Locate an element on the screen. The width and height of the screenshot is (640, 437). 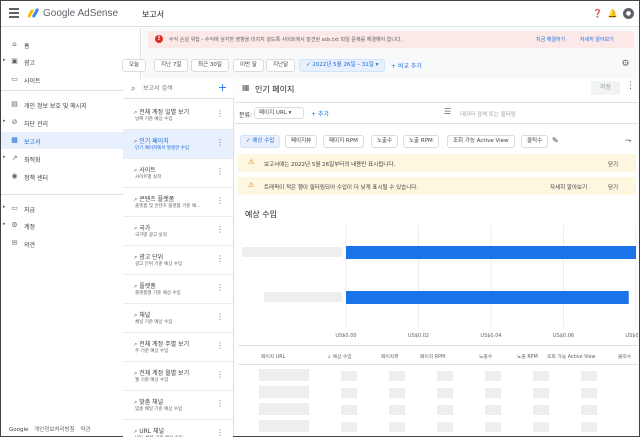
table-column-header: 조회 가능 Active View is located at coordinates (571, 356).